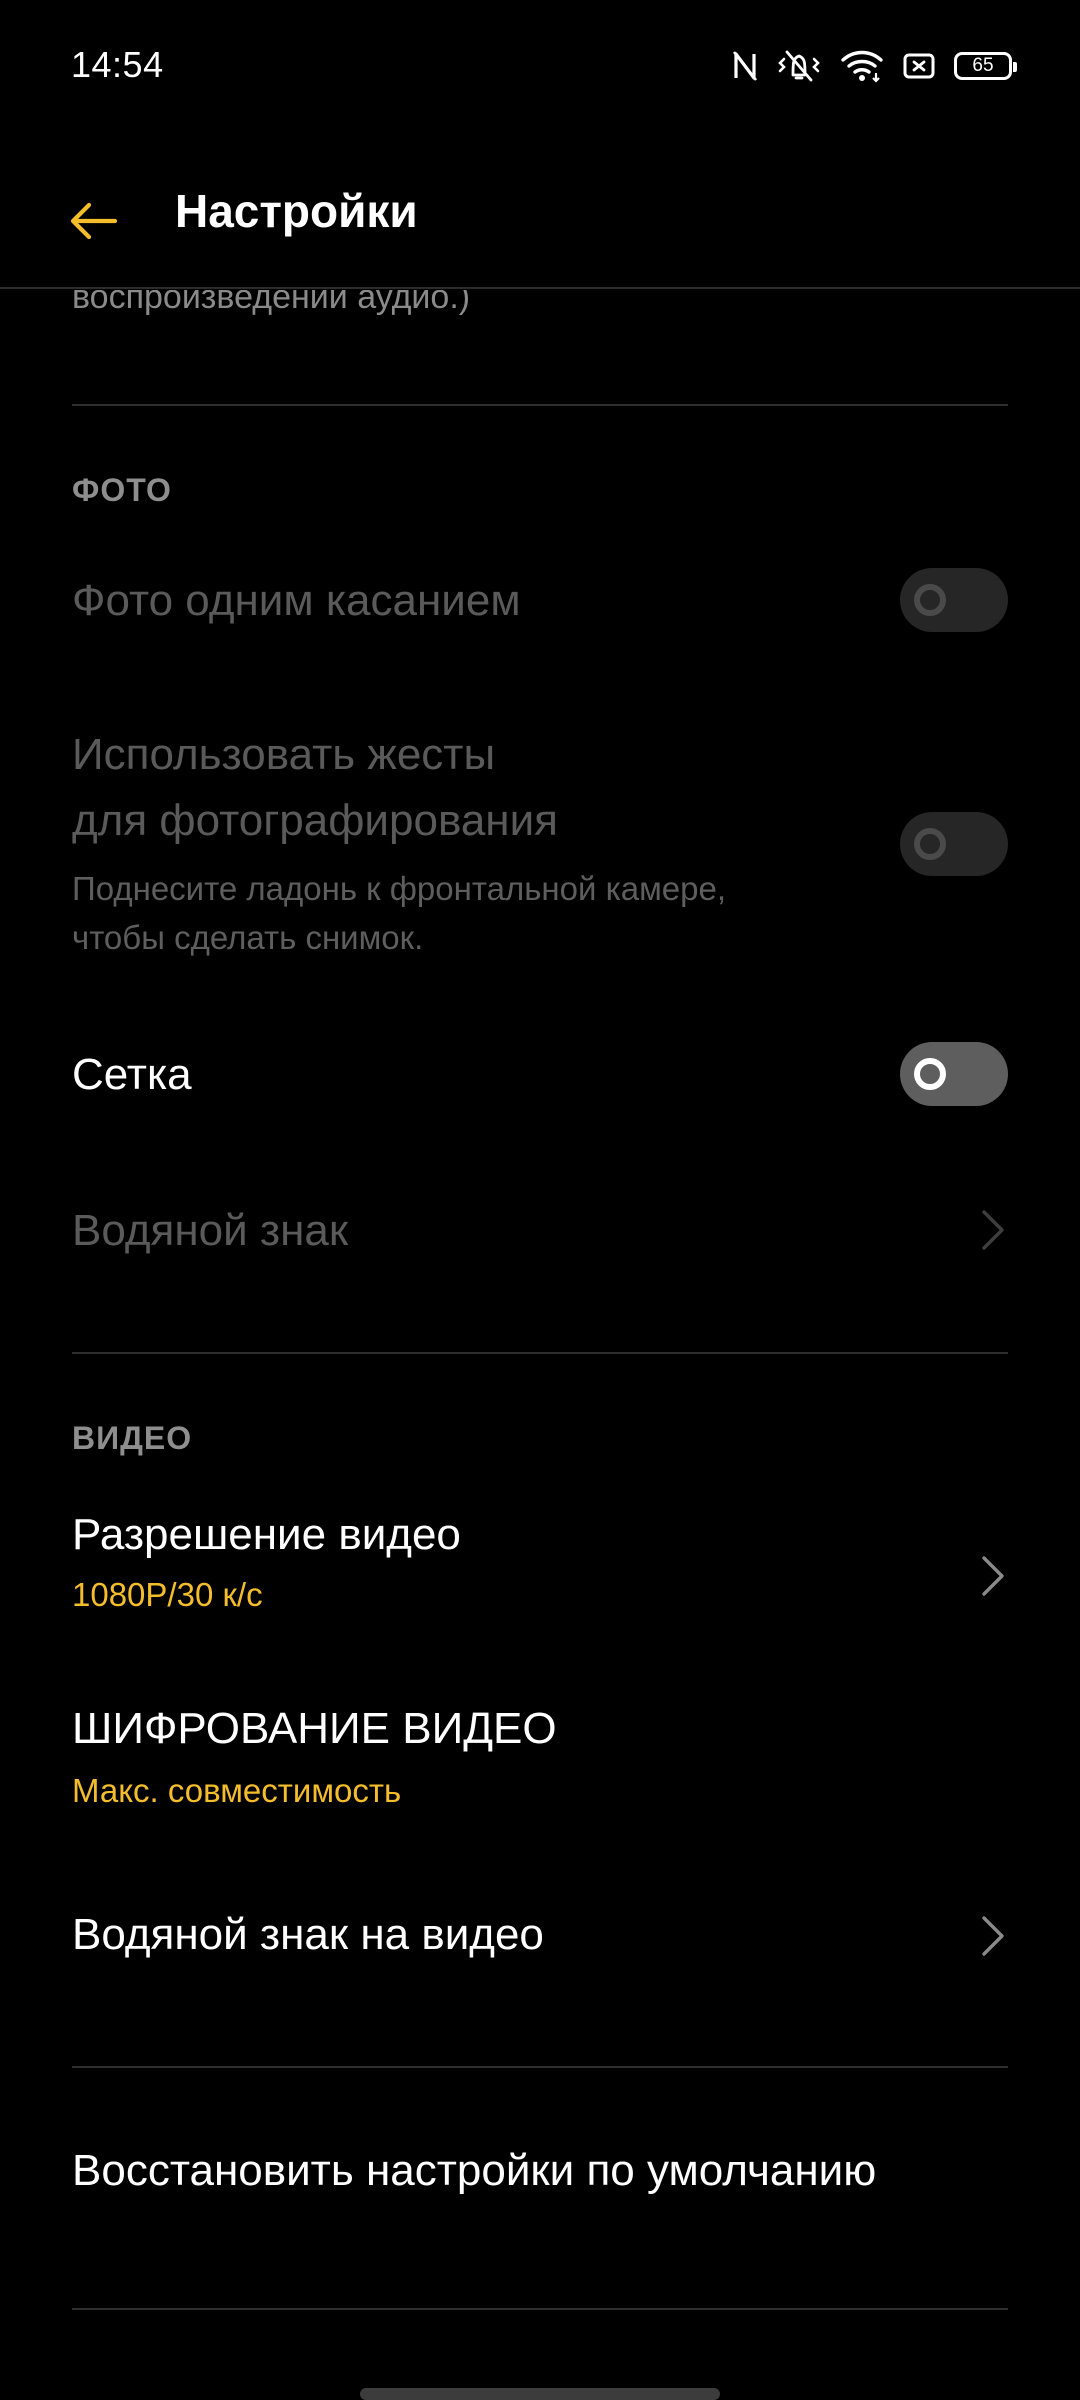  What do you see at coordinates (122, 490) in the screenshot?
I see `section-header-photo: ФОТО` at bounding box center [122, 490].